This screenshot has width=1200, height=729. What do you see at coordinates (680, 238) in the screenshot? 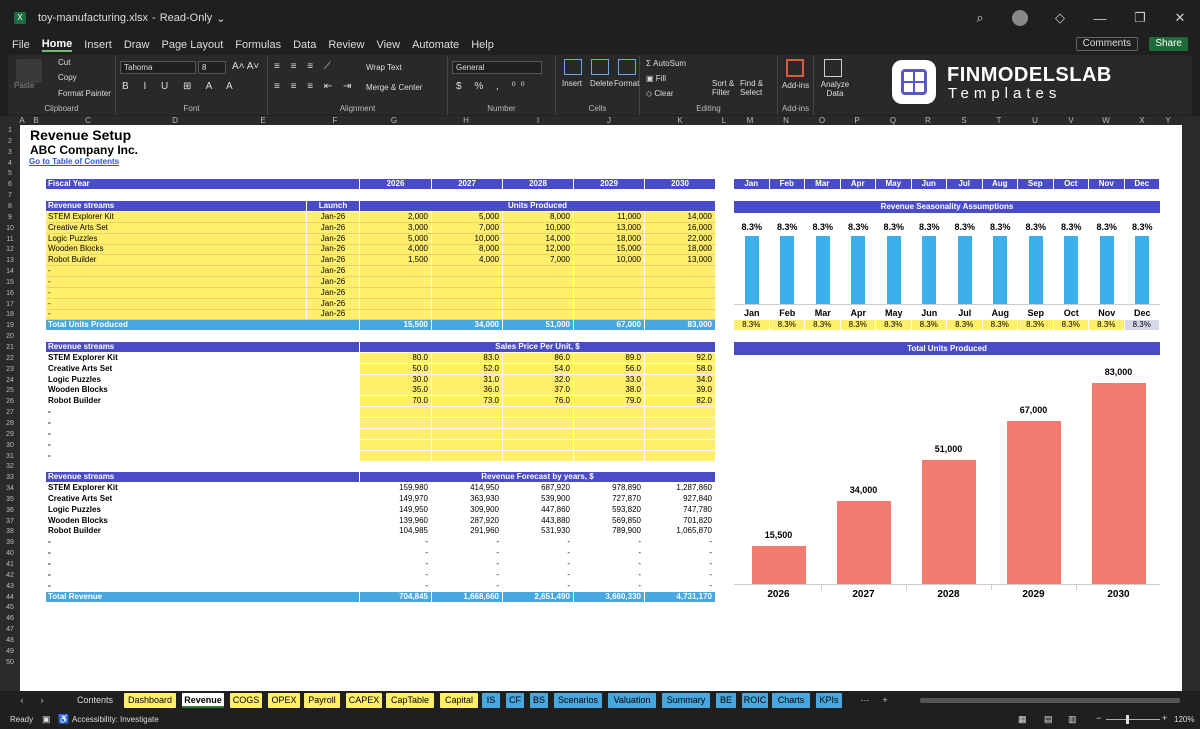
I see `units-value: 22,000` at bounding box center [680, 238].